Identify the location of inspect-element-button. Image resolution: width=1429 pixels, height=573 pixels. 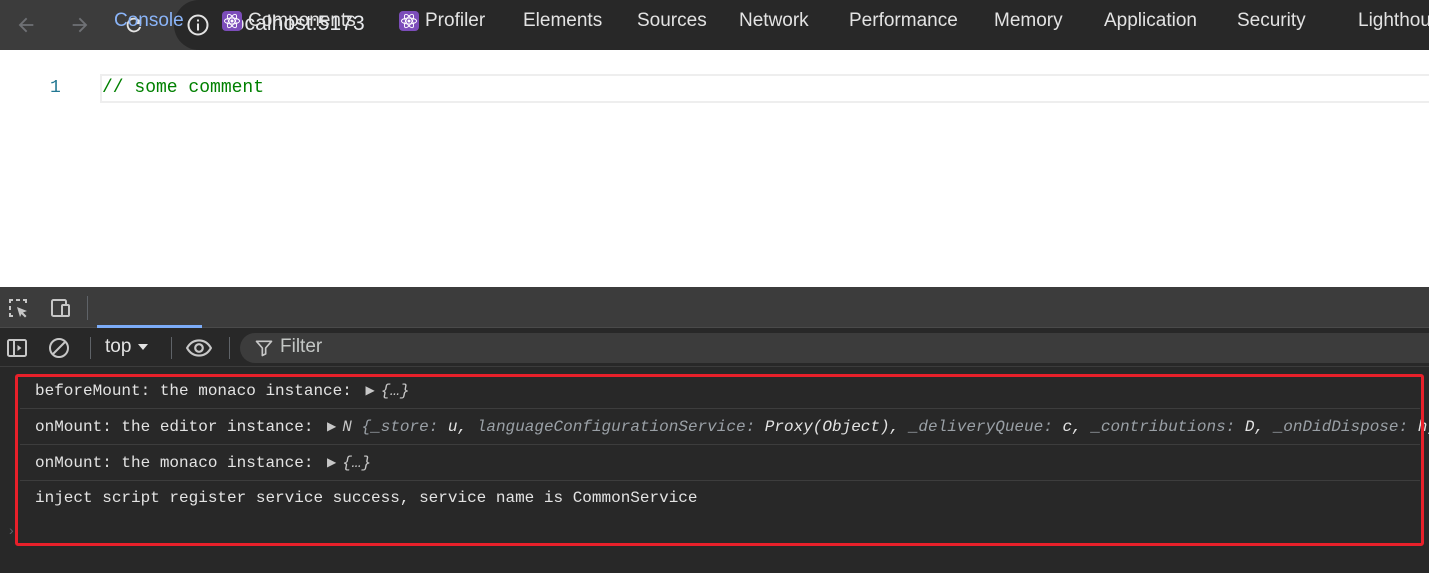
(18, 308).